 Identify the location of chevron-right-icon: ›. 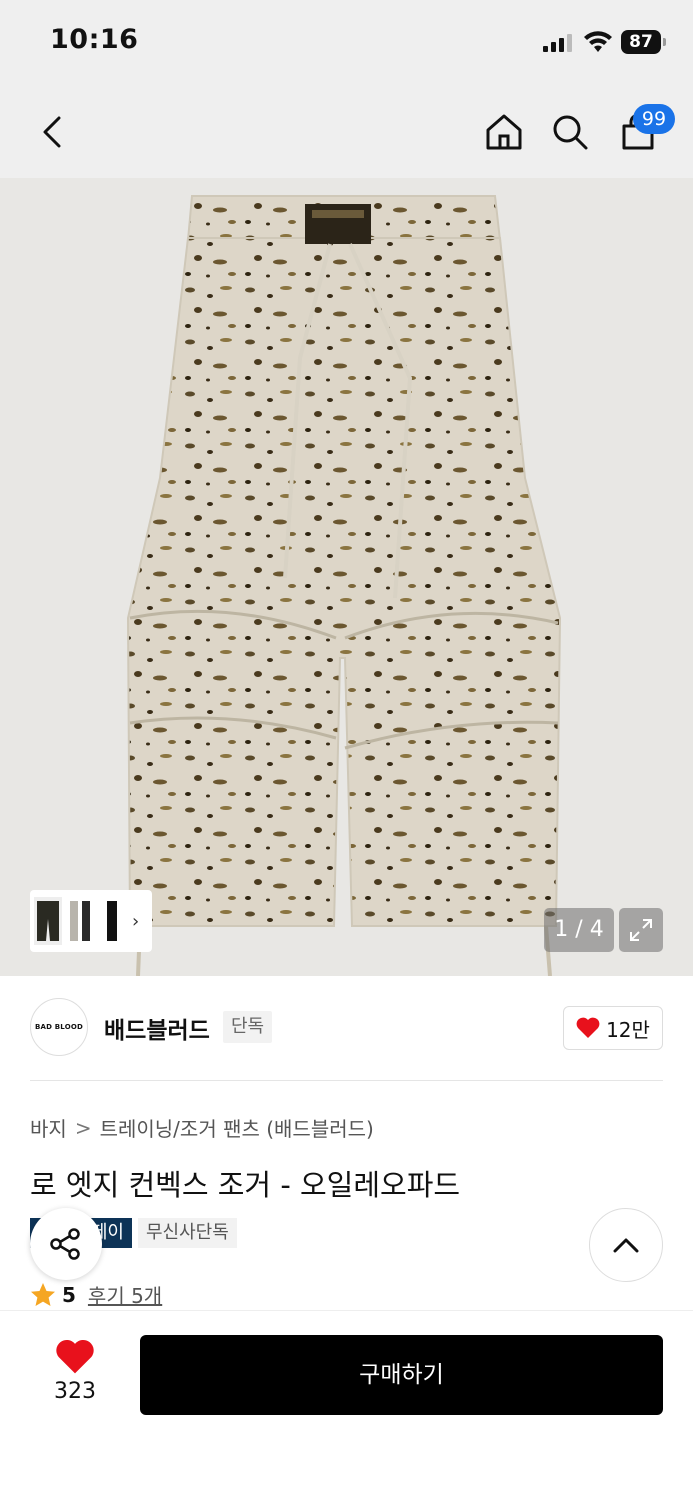
(136, 921).